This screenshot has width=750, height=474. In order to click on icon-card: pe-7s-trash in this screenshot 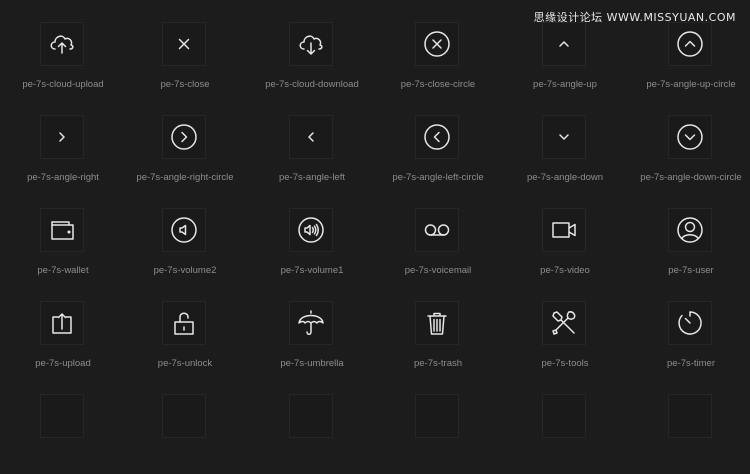, I will do `click(438, 341)`.